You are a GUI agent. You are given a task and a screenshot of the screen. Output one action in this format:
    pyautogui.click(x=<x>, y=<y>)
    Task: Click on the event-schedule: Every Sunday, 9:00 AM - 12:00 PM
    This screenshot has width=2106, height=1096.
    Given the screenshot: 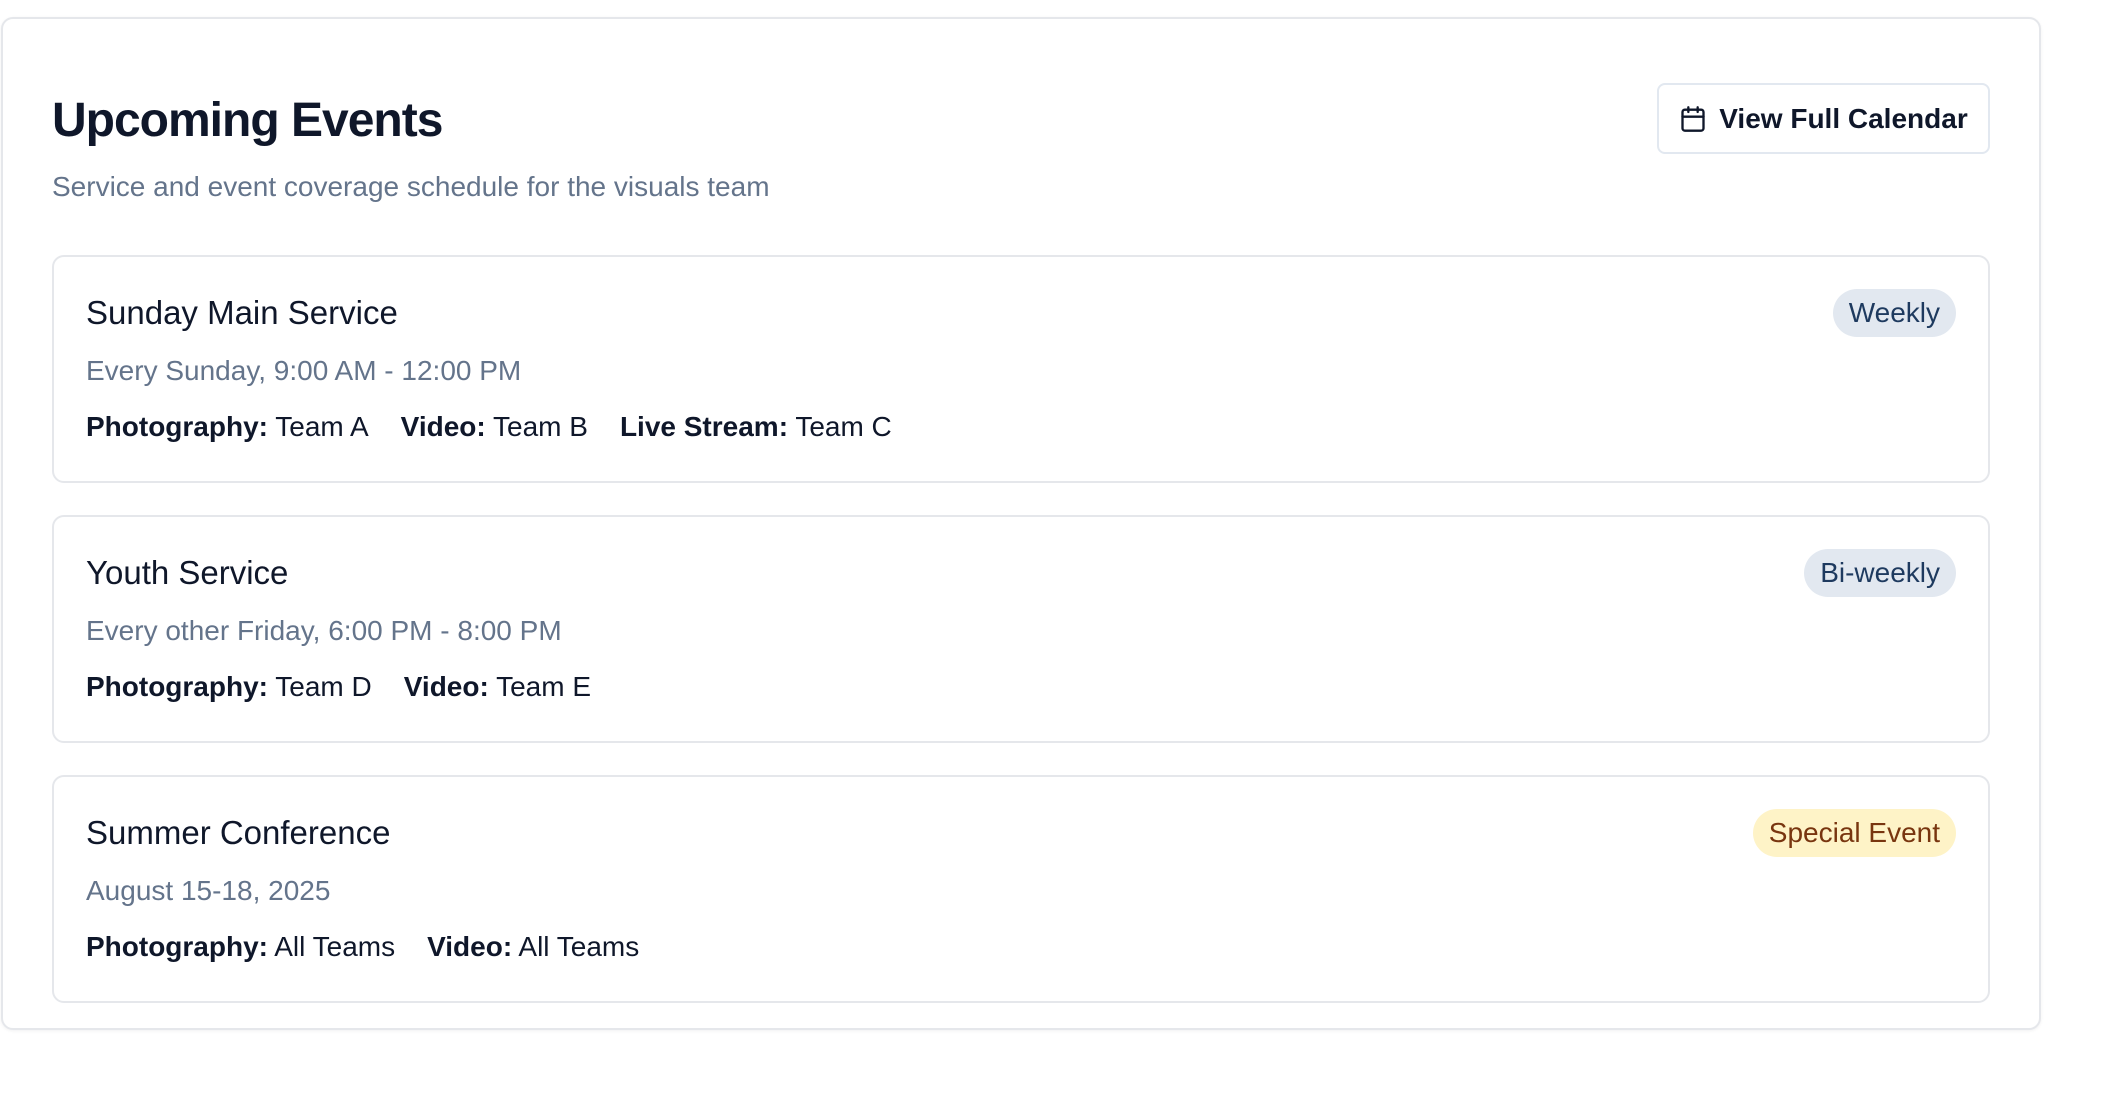 What is the action you would take?
    pyautogui.click(x=304, y=370)
    